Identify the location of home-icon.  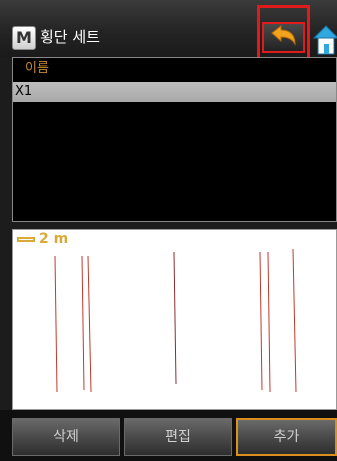
(324, 40).